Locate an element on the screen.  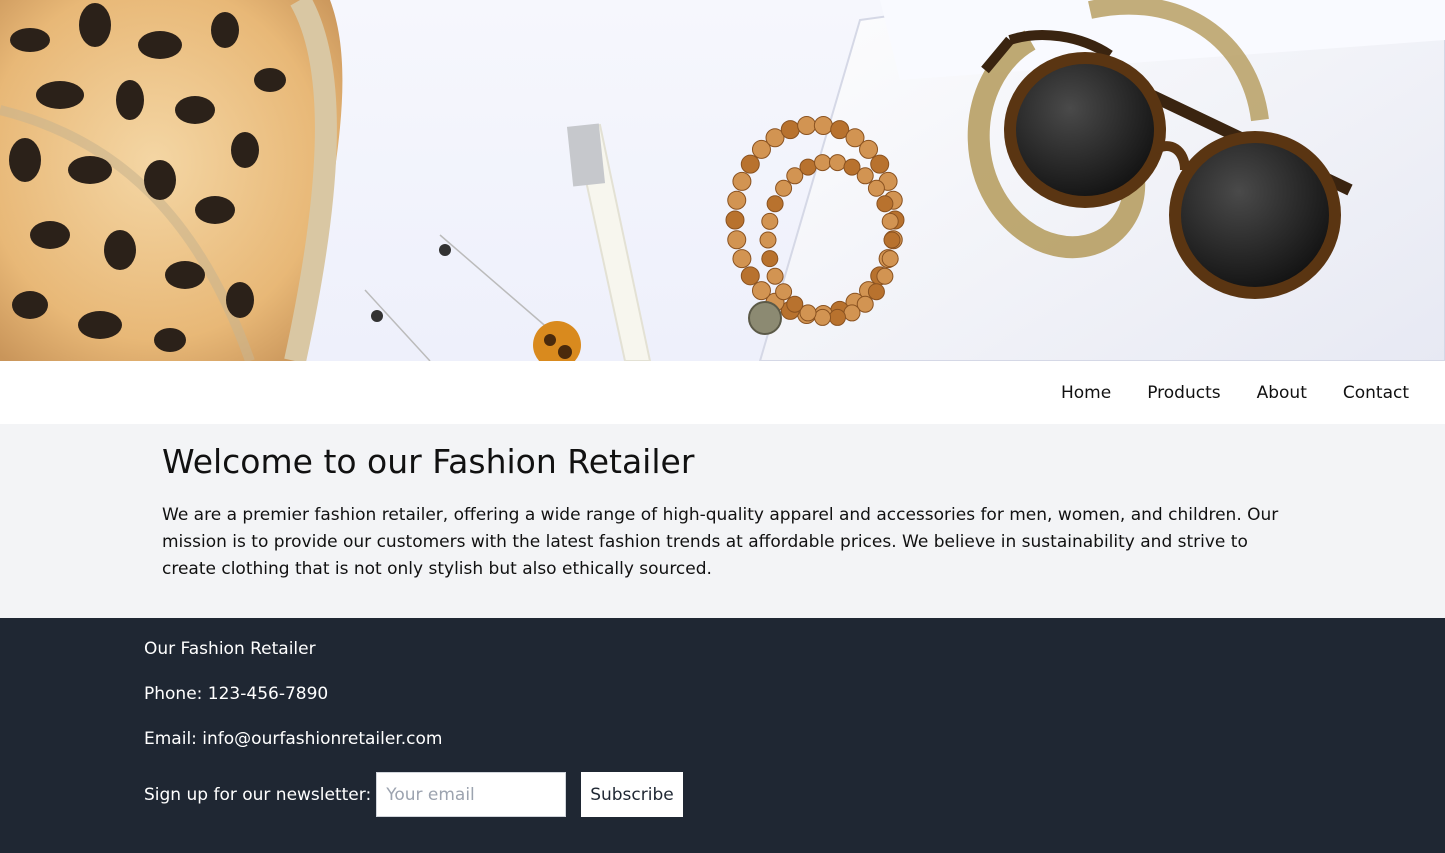
footer-company: Our Fashion Retailer is located at coordinates (230, 649).